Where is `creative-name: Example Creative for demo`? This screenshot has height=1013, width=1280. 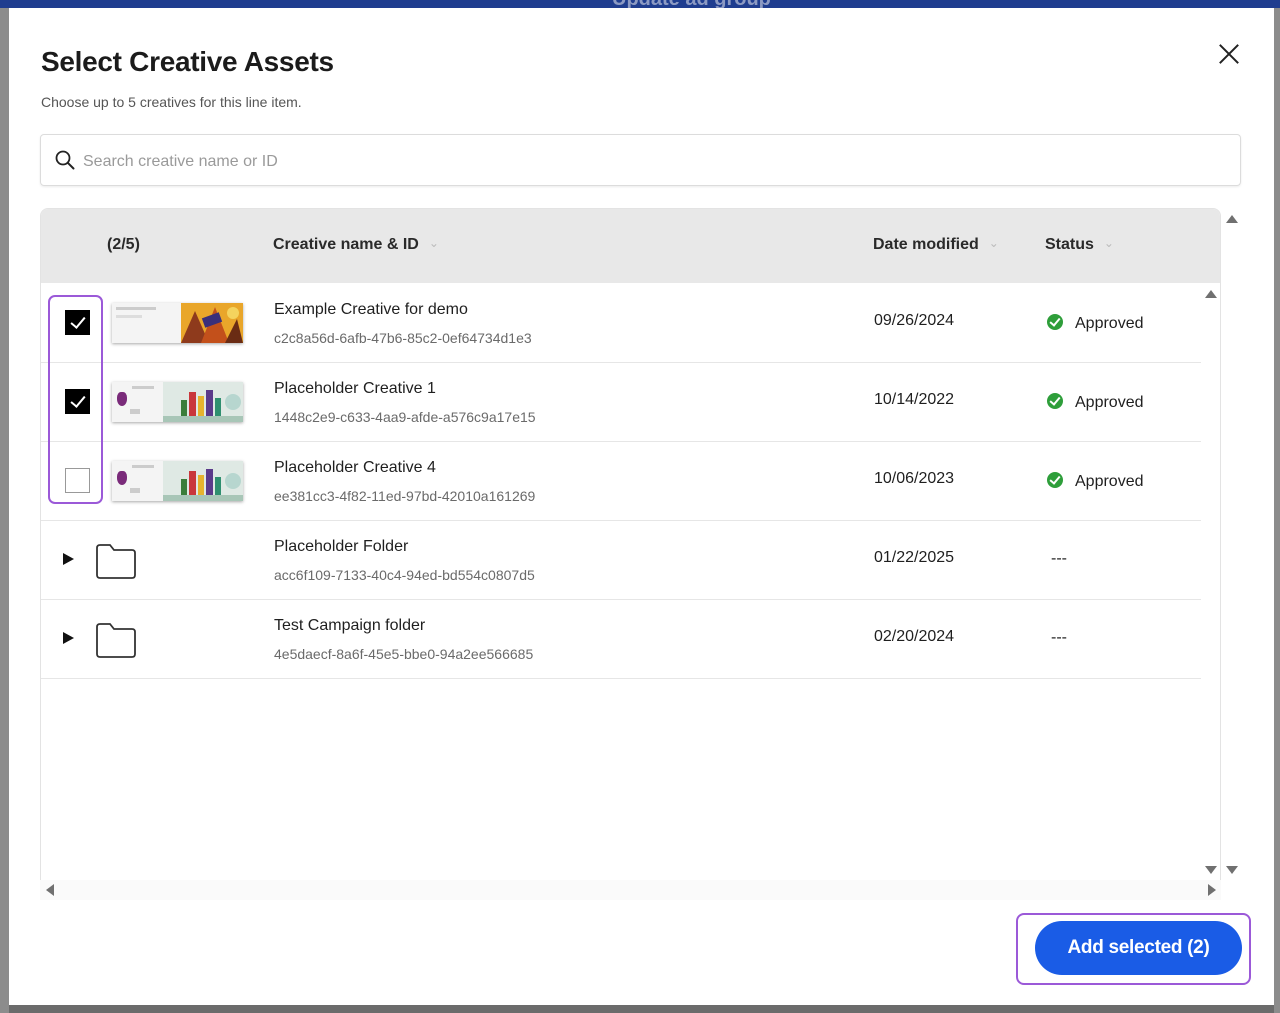 creative-name: Example Creative for demo is located at coordinates (371, 309).